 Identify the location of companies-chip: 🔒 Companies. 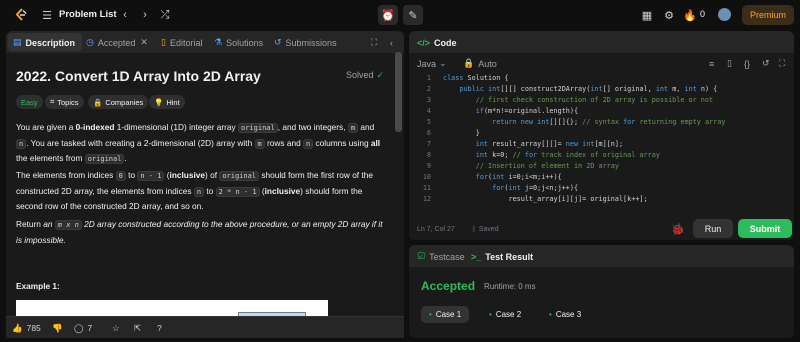
(118, 102).